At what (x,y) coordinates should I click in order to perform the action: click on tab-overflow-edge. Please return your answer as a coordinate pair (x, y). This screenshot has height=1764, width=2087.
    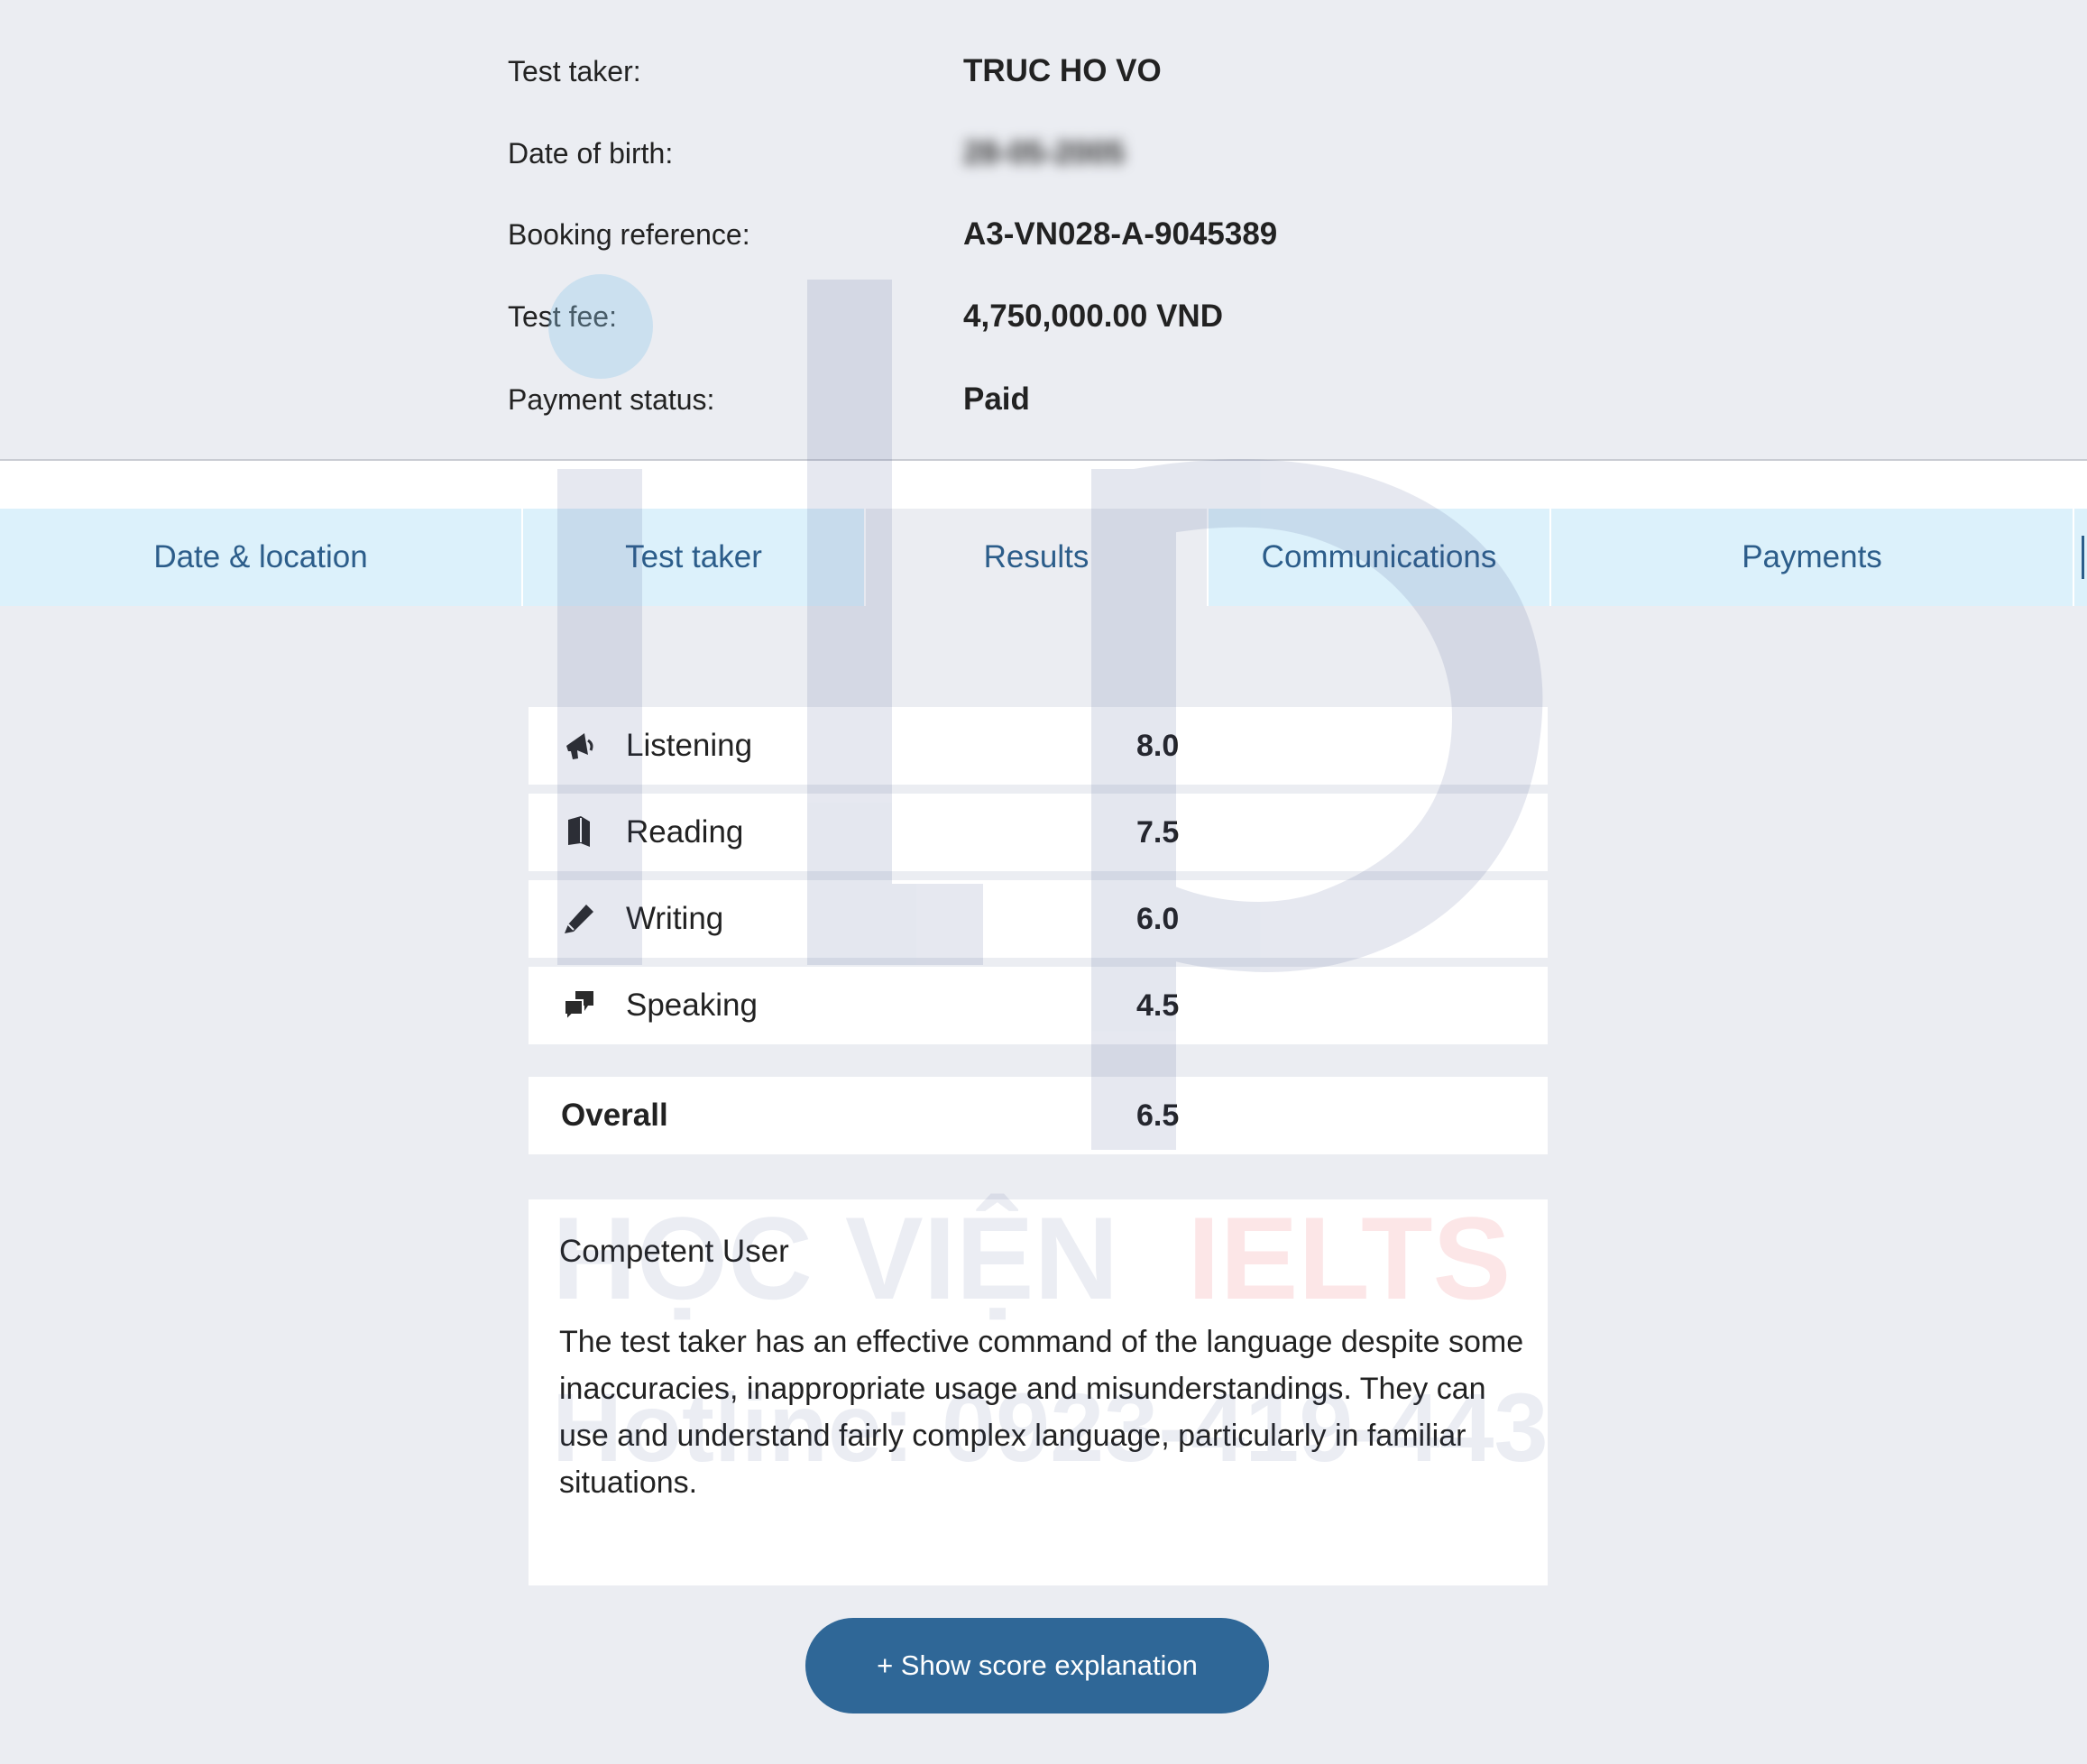
    Looking at the image, I should click on (2083, 557).